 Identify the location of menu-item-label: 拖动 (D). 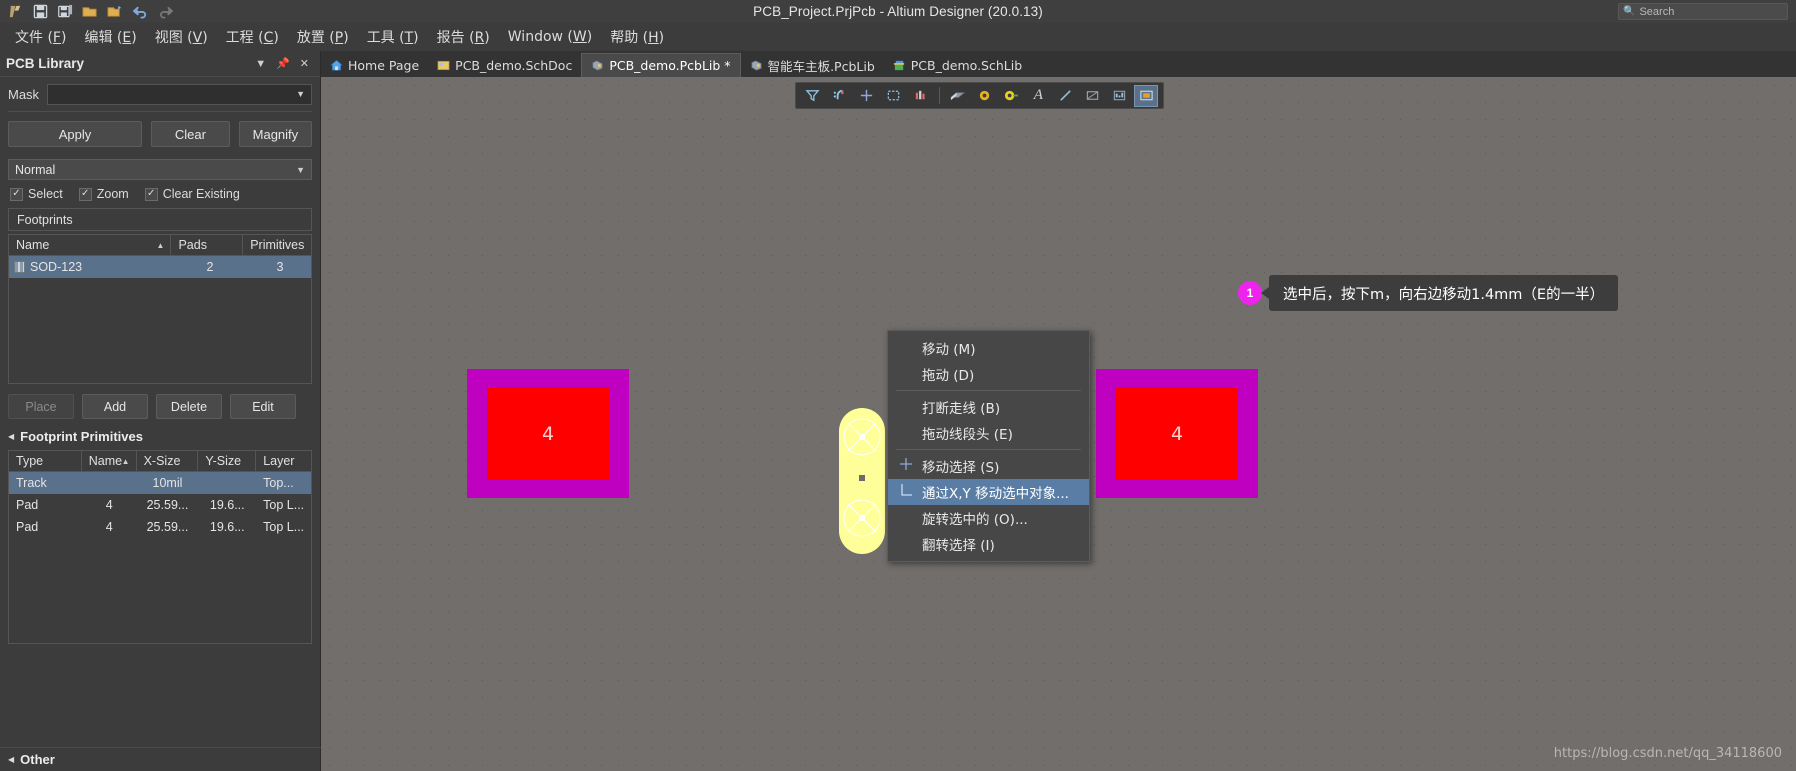
(948, 376).